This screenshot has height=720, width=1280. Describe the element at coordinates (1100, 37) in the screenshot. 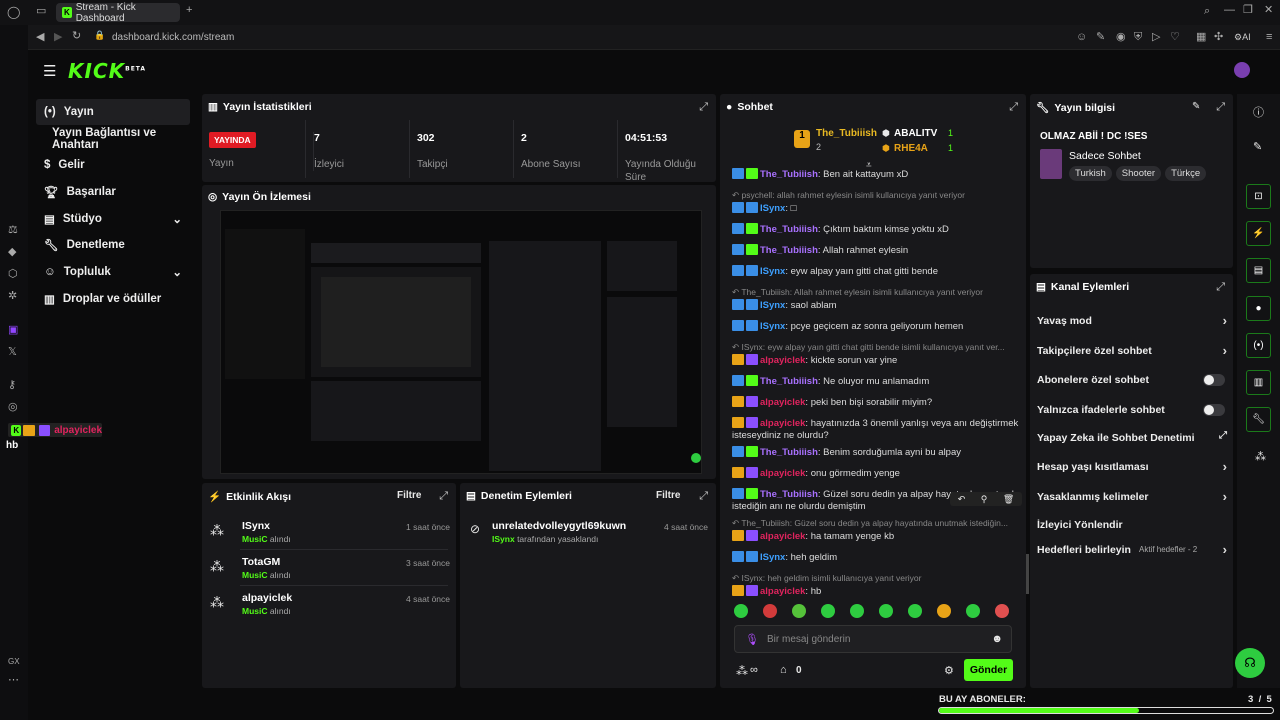

I see `pin-icon: ✎` at that location.